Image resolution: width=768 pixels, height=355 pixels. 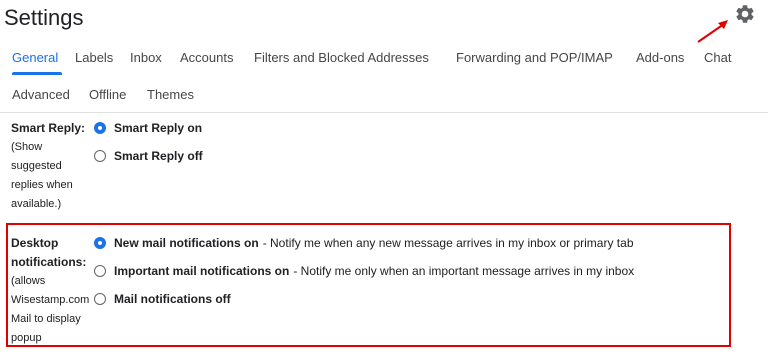 I want to click on option-label: Mail notifications off, so click(x=172, y=299).